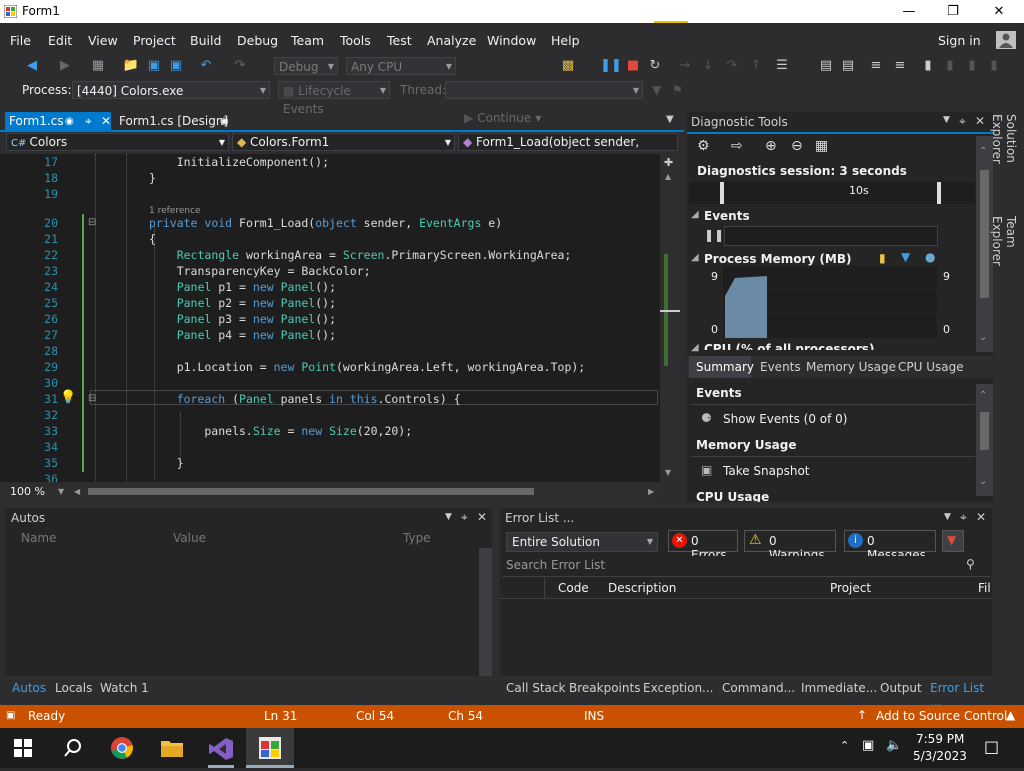  I want to click on close-button: ✕, so click(999, 11).